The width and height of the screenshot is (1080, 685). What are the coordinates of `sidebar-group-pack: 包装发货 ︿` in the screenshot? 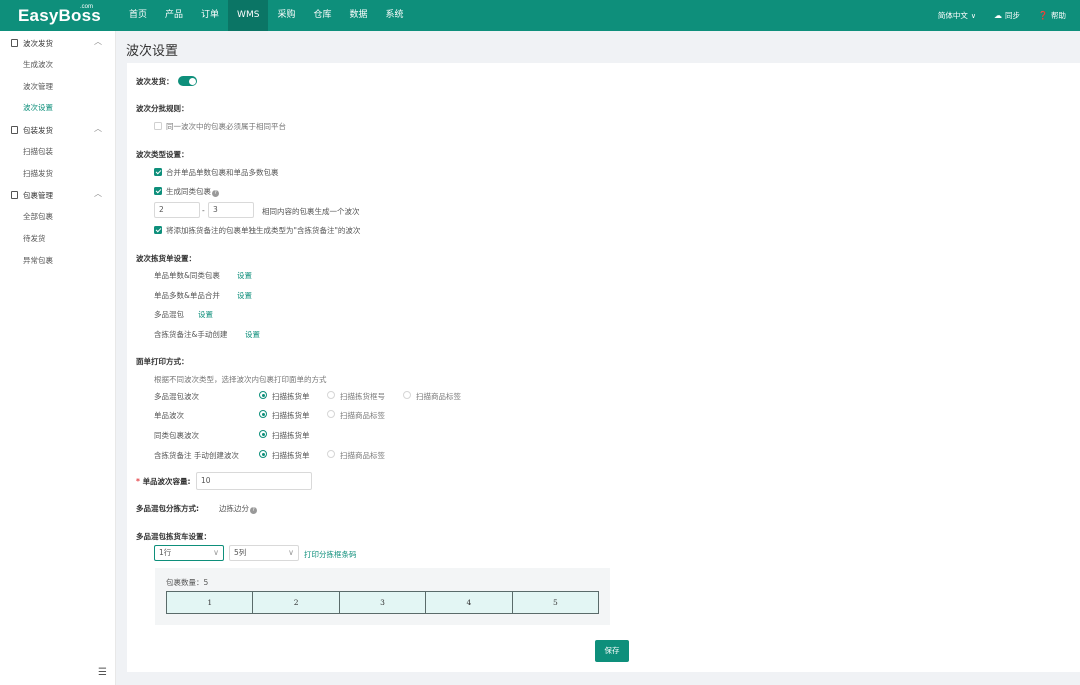 It's located at (58, 130).